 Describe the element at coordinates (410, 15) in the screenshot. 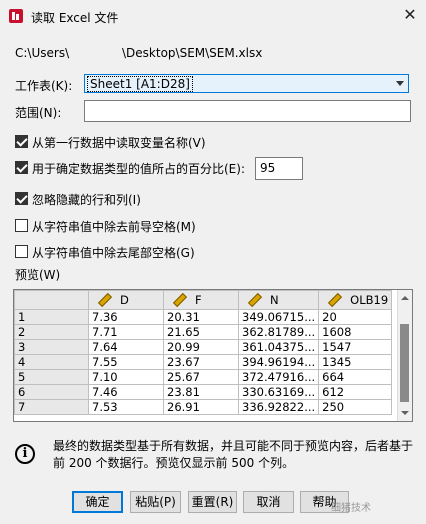

I see `close-icon: ✕` at that location.